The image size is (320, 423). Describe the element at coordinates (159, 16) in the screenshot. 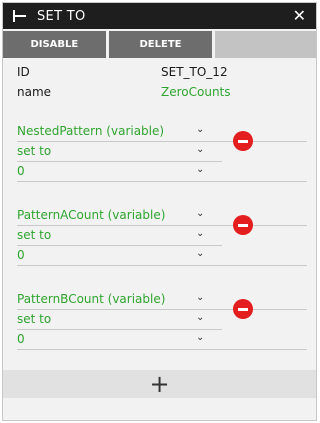

I see `title-bar: SET TO ✕` at that location.